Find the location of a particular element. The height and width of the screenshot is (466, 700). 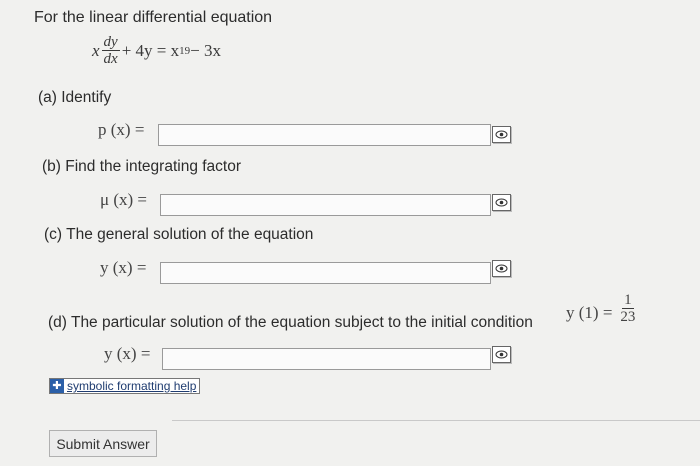

part-b-label: (b) Find the integrating factor is located at coordinates (142, 166).